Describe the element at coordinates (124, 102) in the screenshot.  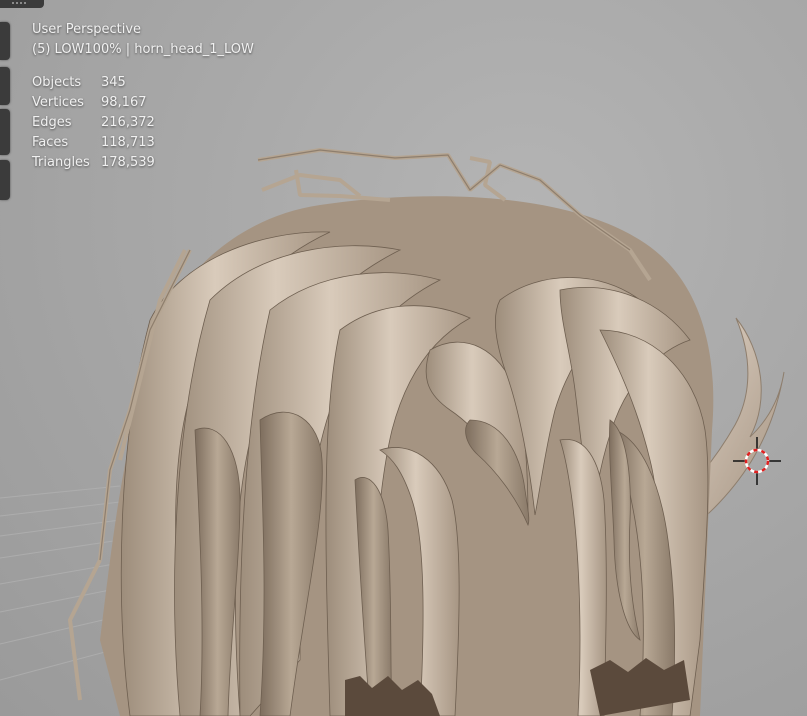
I see `stat-value: 98,167` at that location.